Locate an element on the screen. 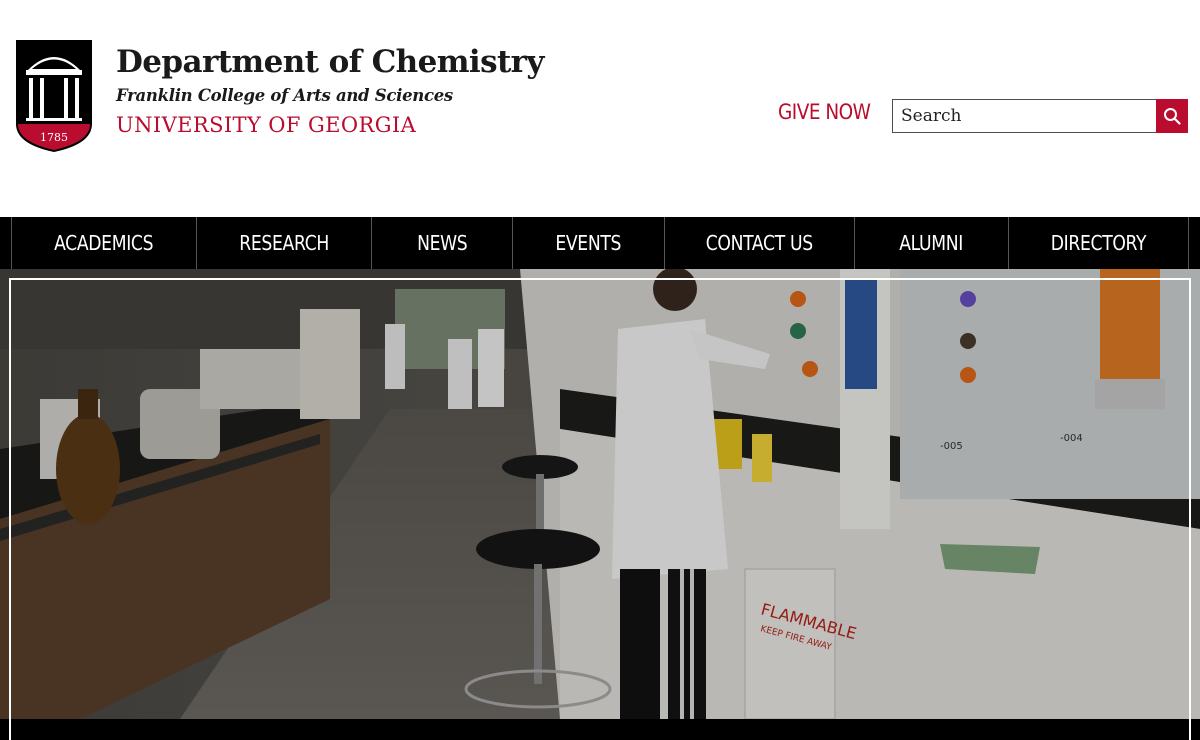  nav-item-research: RESEARCH is located at coordinates (283, 243).